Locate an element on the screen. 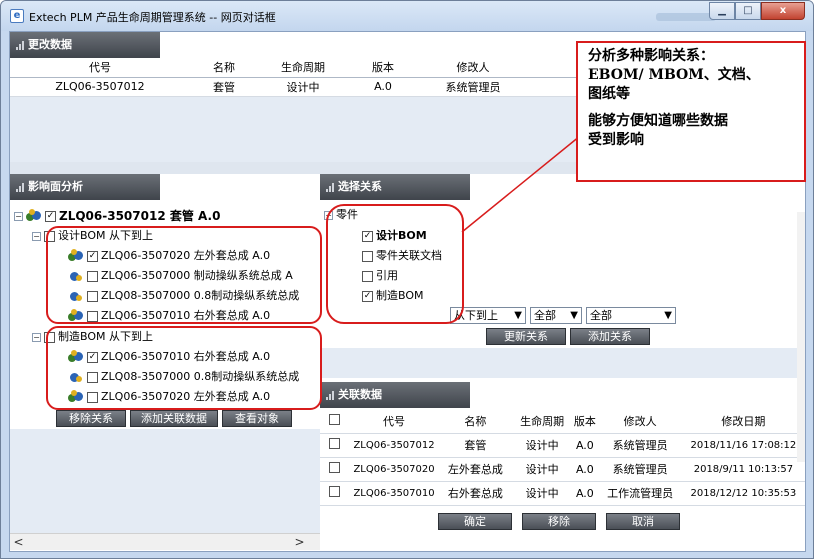 This screenshot has width=814, height=559. cell-code: ZLQ06-3507010 is located at coordinates (394, 493).